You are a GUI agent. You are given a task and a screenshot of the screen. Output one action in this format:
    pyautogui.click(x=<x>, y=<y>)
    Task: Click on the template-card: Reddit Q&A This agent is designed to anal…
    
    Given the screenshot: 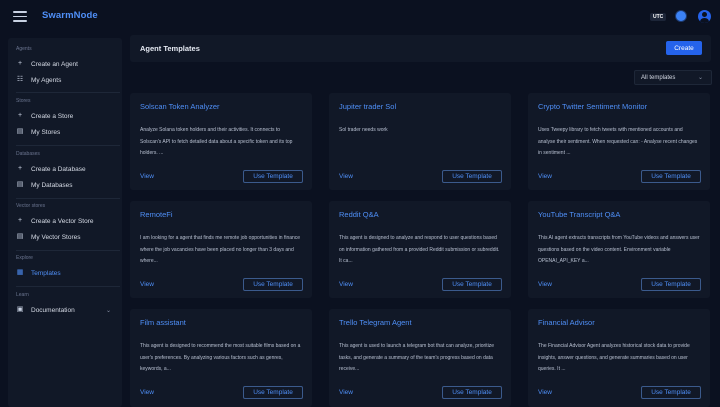 What is the action you would take?
    pyautogui.click(x=420, y=249)
    